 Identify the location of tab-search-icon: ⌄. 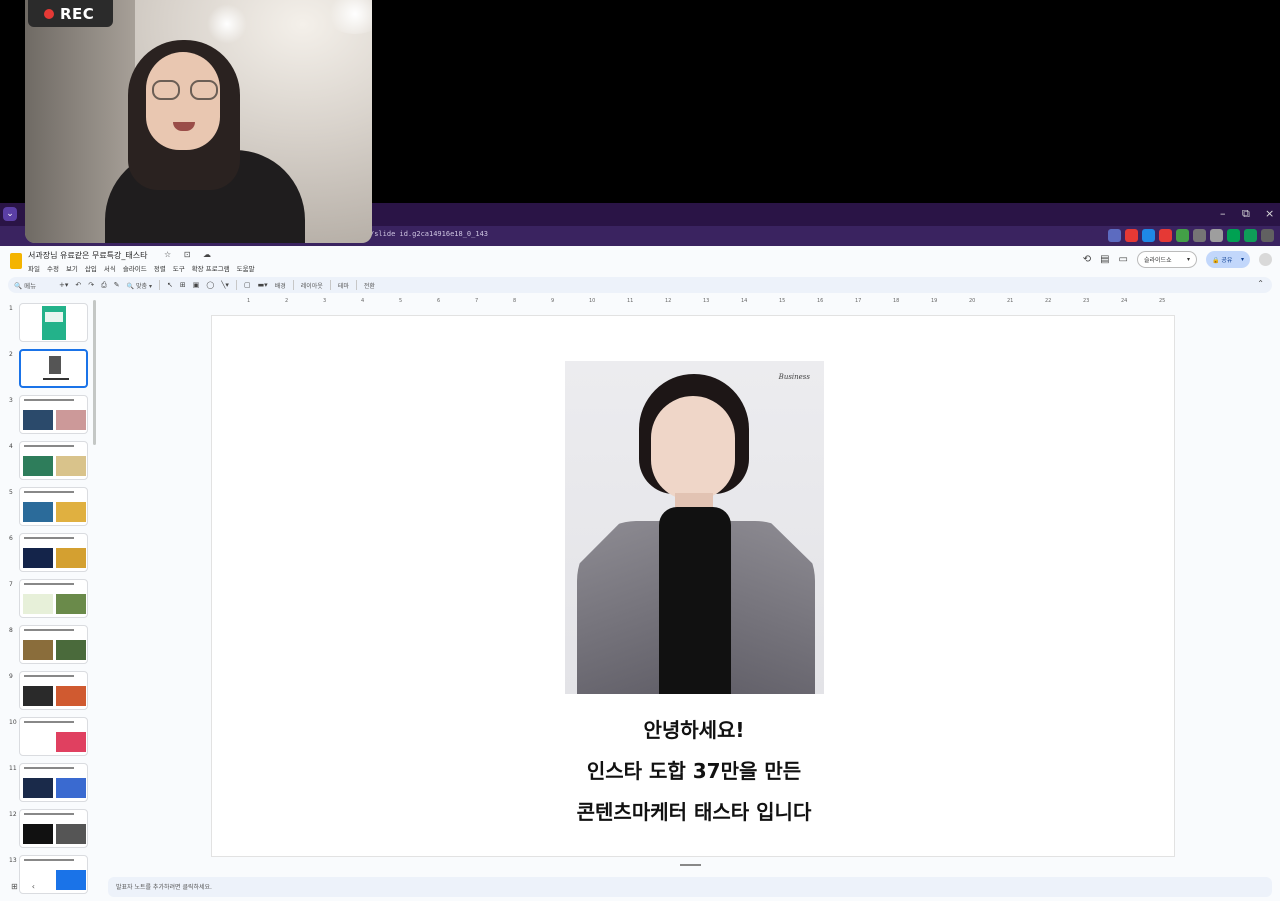
(10, 214).